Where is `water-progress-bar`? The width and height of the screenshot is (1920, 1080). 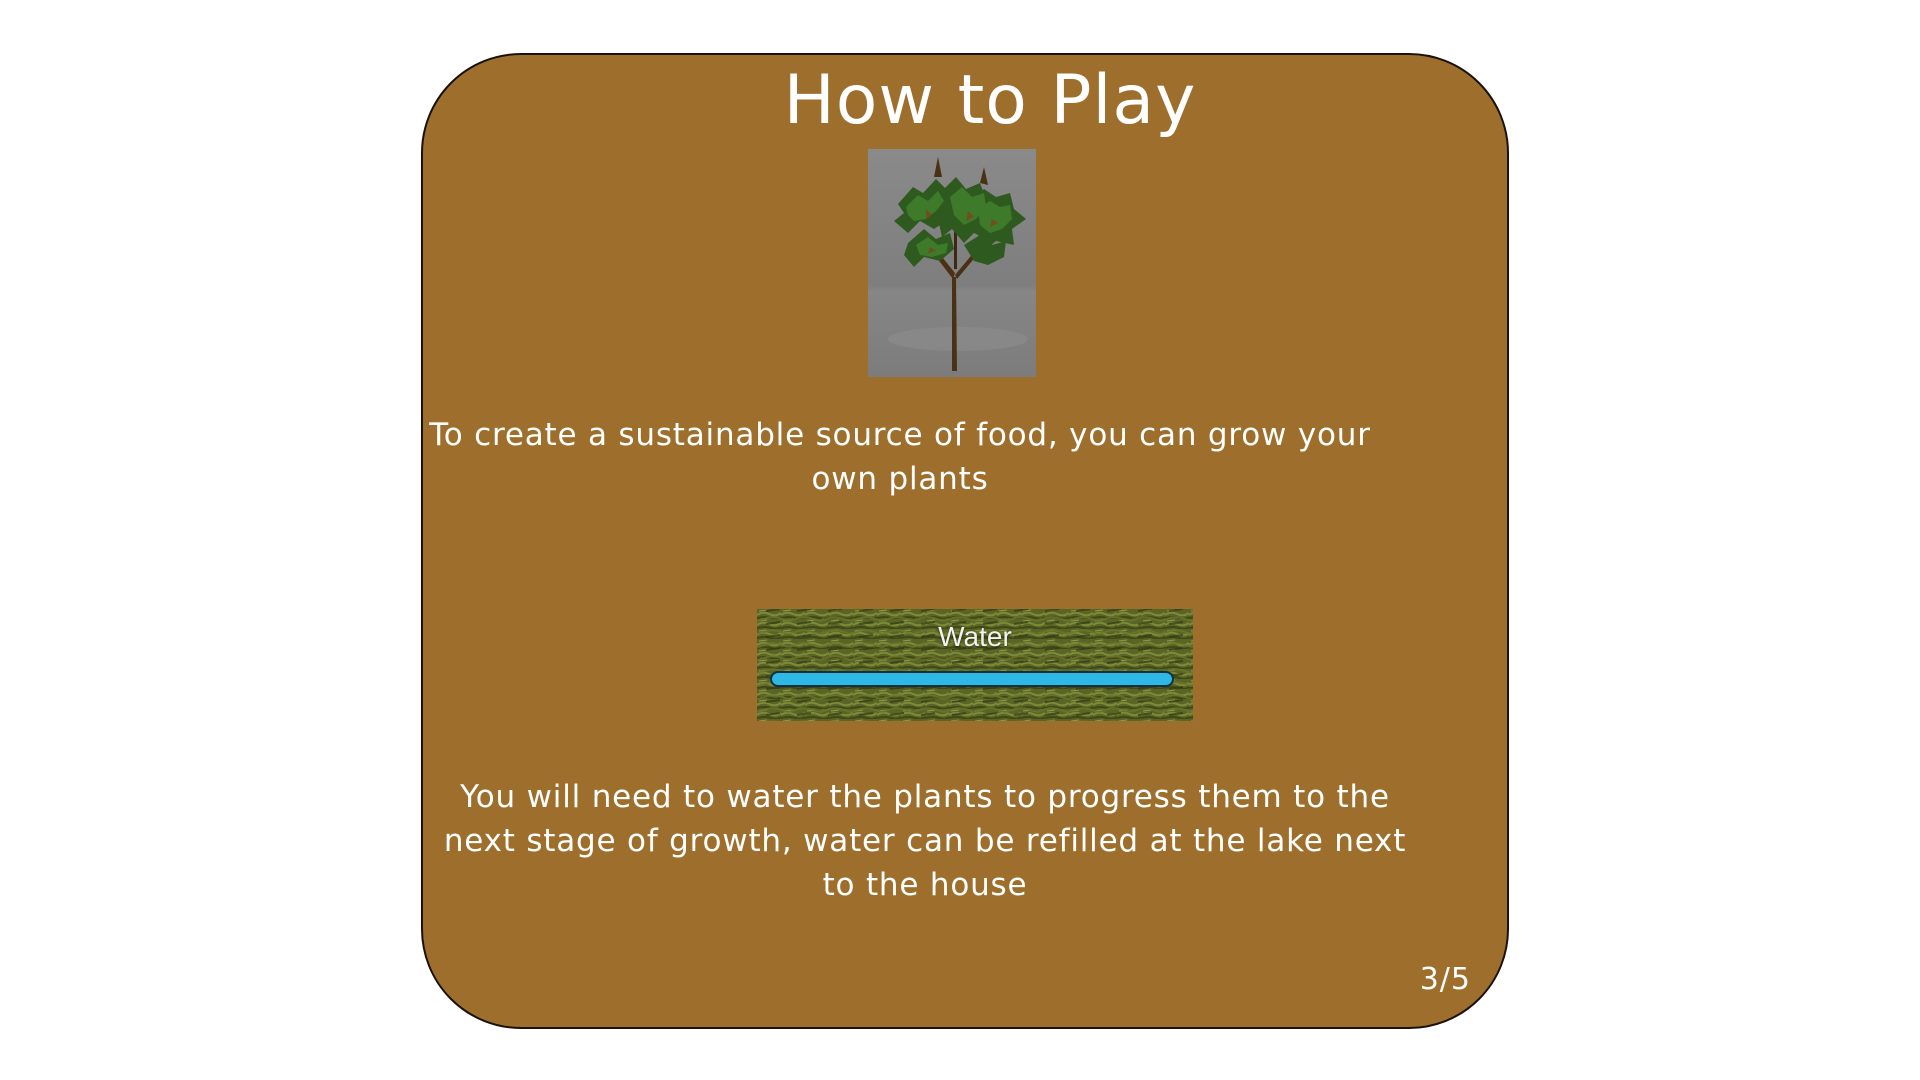
water-progress-bar is located at coordinates (972, 679).